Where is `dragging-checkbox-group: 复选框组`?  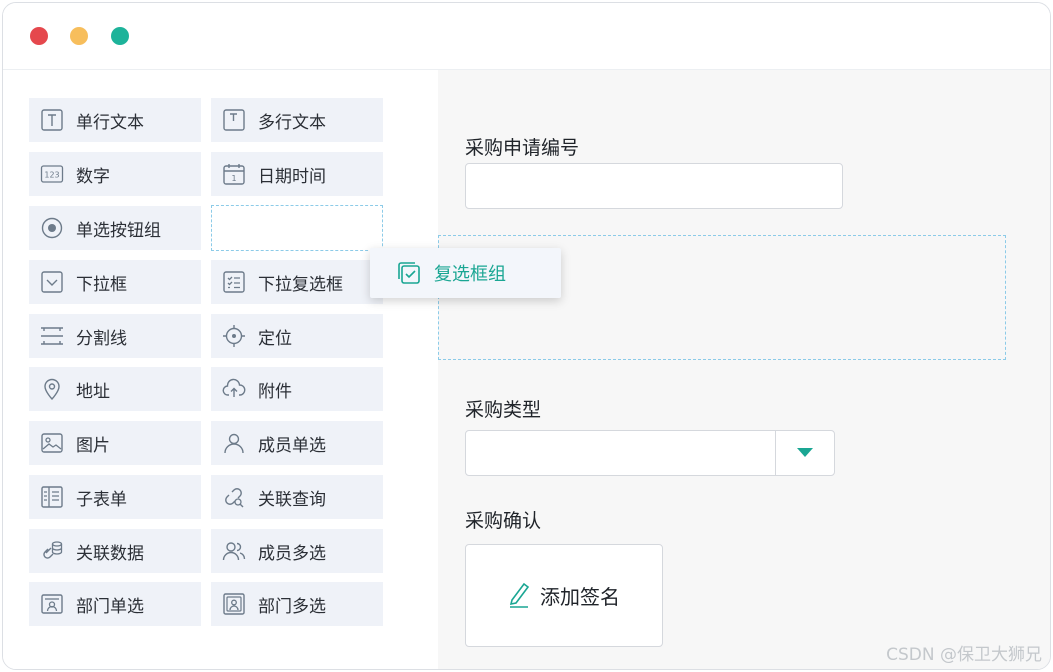 dragging-checkbox-group: 复选框组 is located at coordinates (465, 273).